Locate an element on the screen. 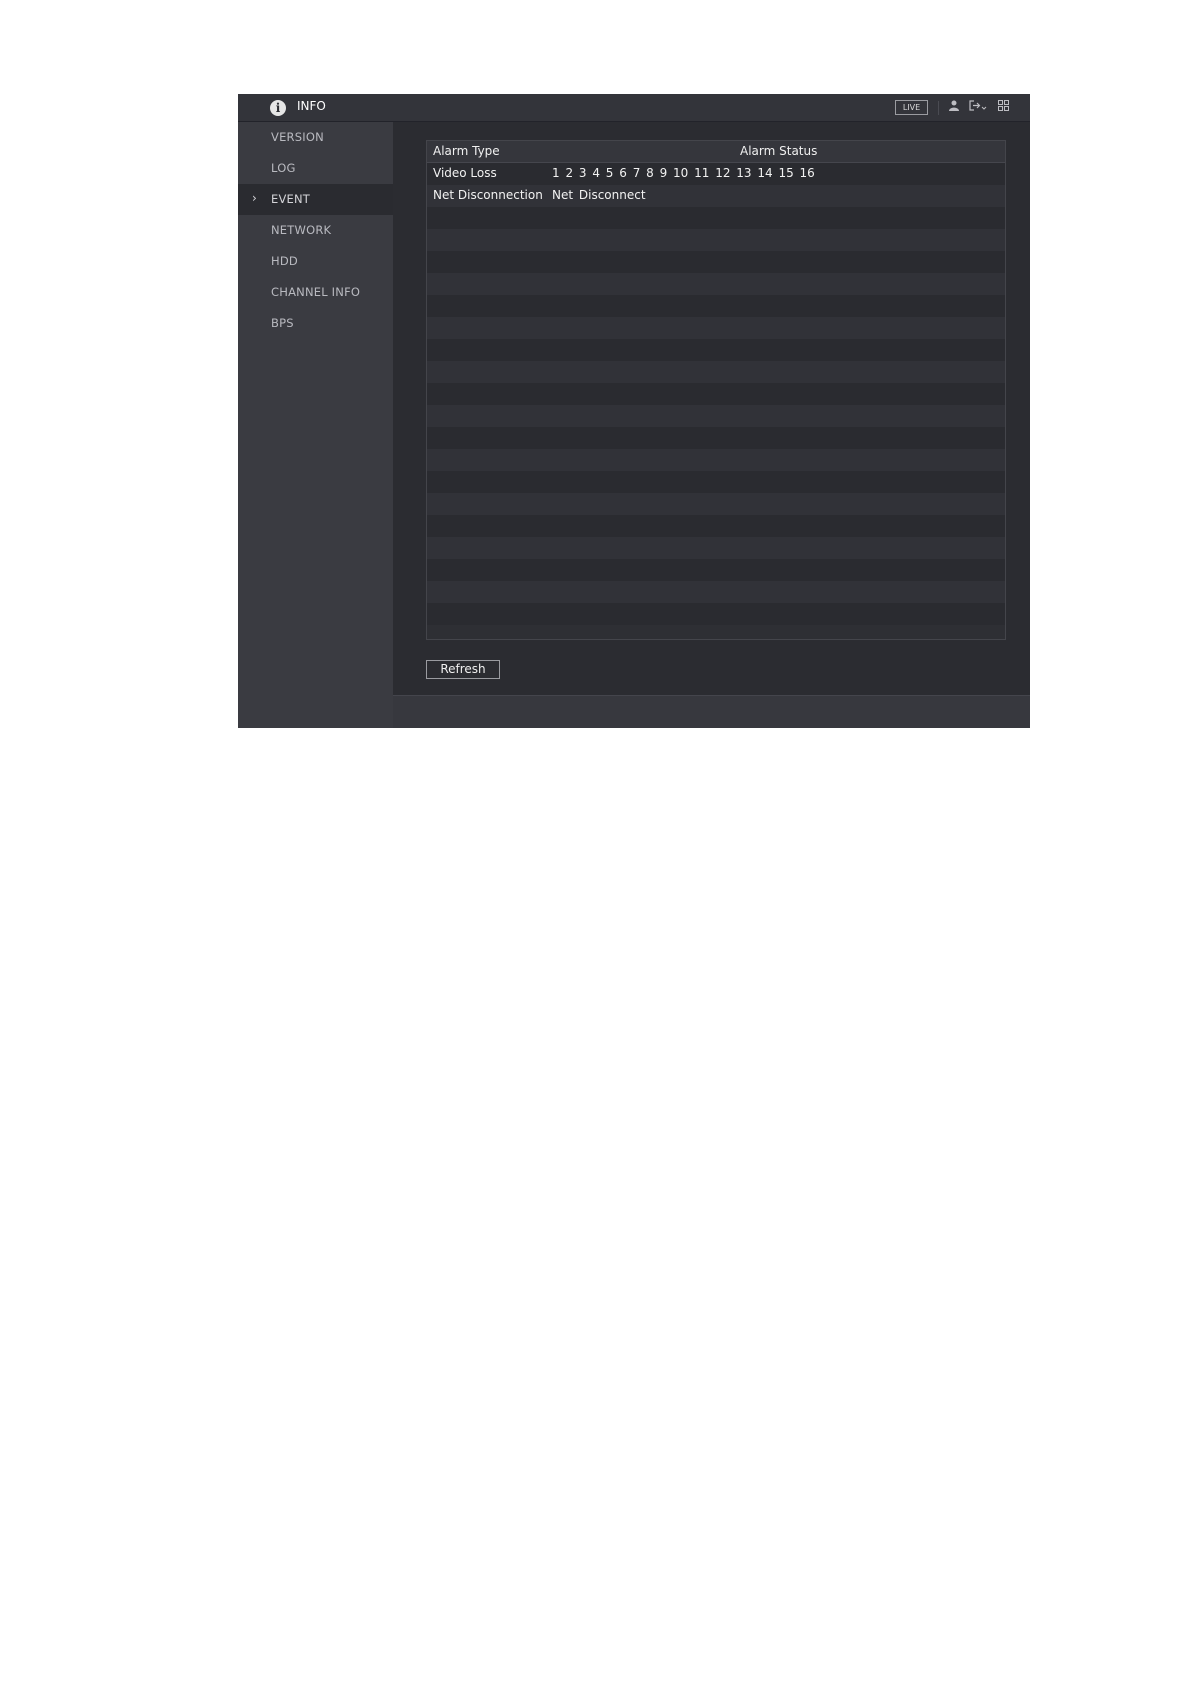  sidebar-item-event: › EVENT is located at coordinates (315, 199).